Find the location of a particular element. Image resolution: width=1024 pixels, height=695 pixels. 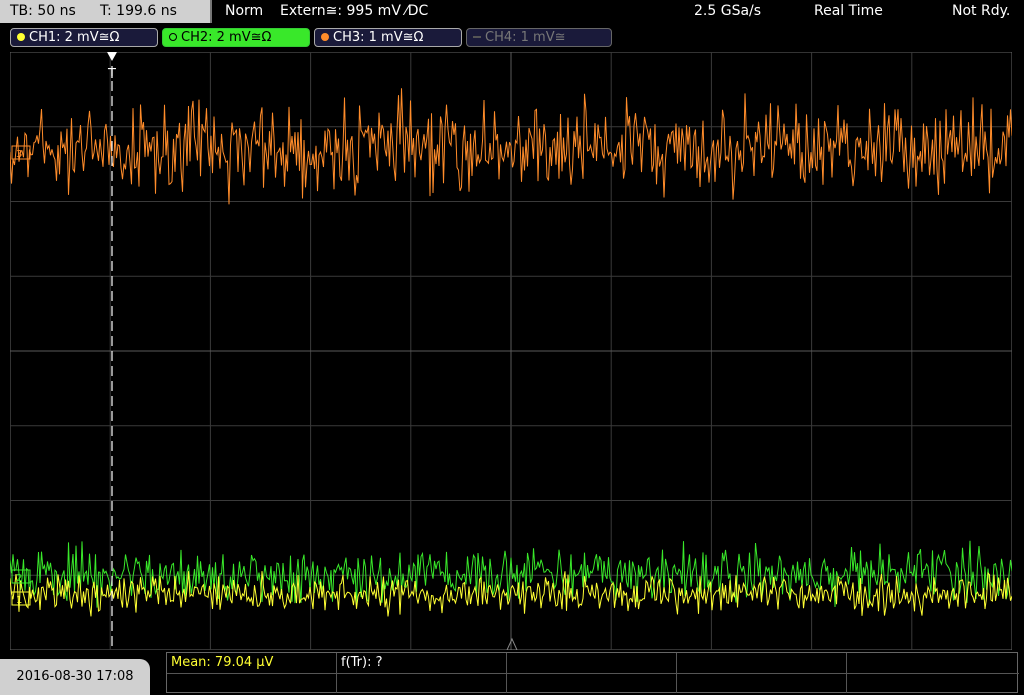

ch3-offset-label: 3 is located at coordinates (19, 154).